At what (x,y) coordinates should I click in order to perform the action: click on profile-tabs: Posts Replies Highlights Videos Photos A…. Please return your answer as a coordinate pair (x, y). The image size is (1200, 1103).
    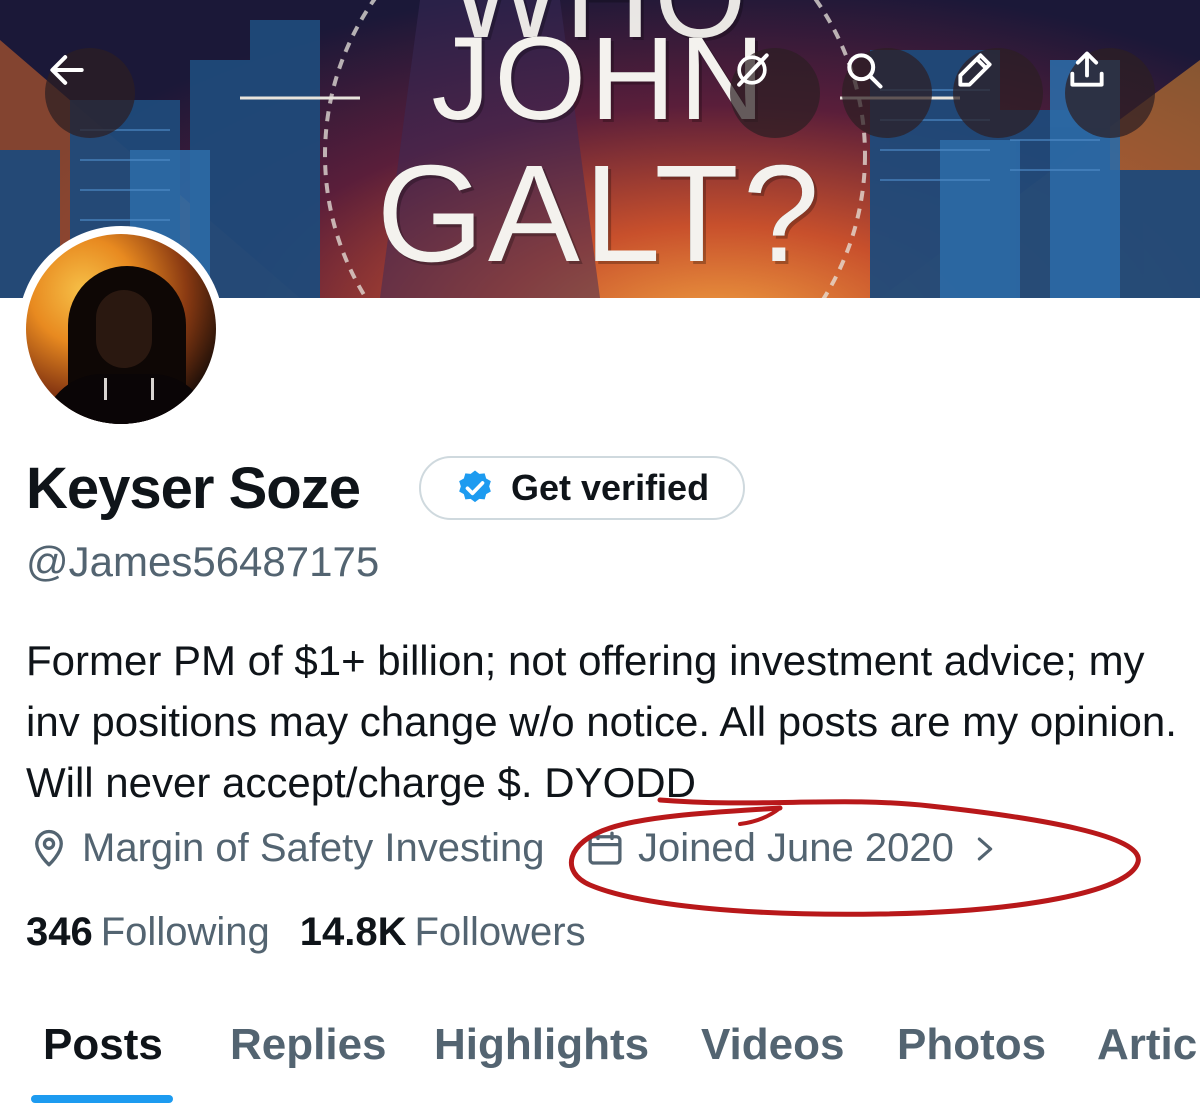
    Looking at the image, I should click on (600, 1056).